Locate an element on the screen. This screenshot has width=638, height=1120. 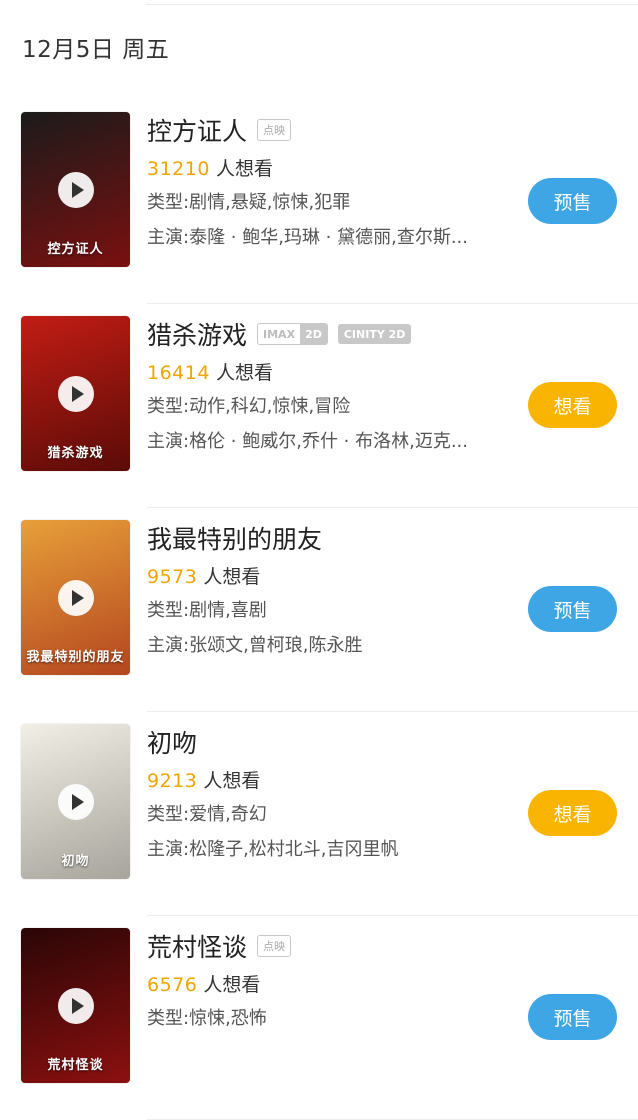
imax-tag: IMAX 2D is located at coordinates (292, 334).